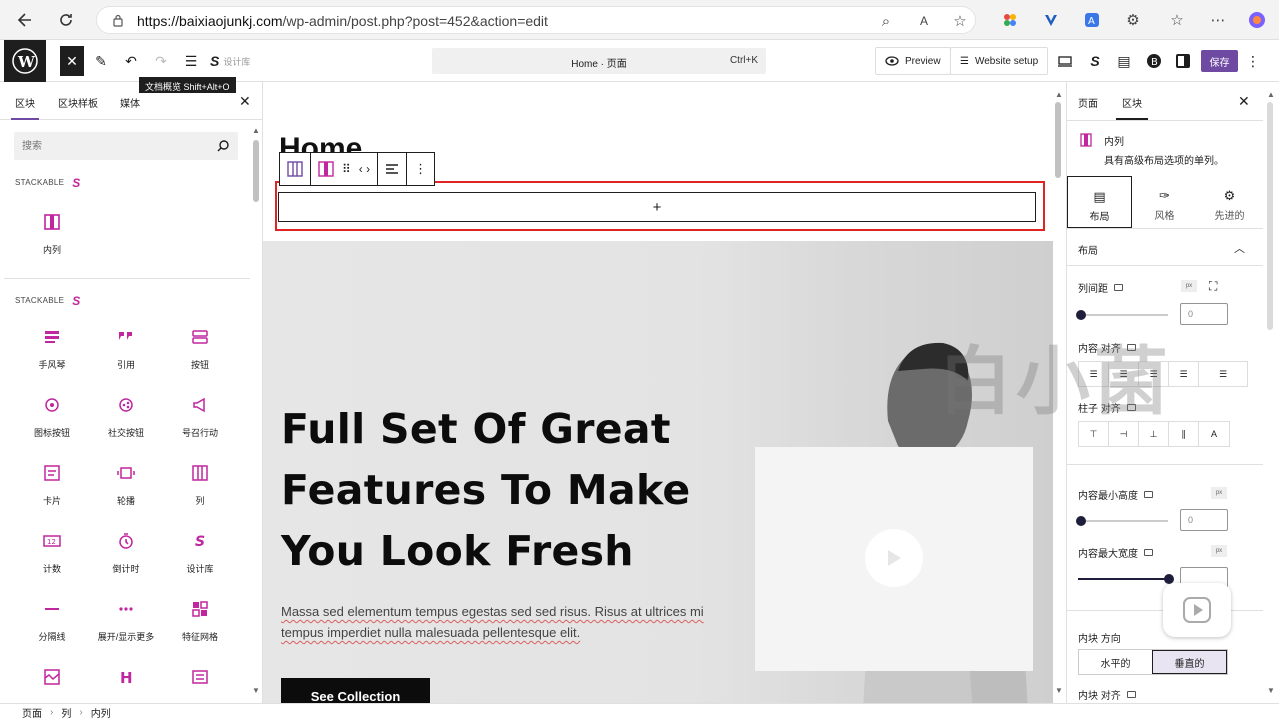 The width and height of the screenshot is (1279, 721). Describe the element at coordinates (126, 559) in the screenshot. I see `block-item-countdown: 倒计时` at that location.